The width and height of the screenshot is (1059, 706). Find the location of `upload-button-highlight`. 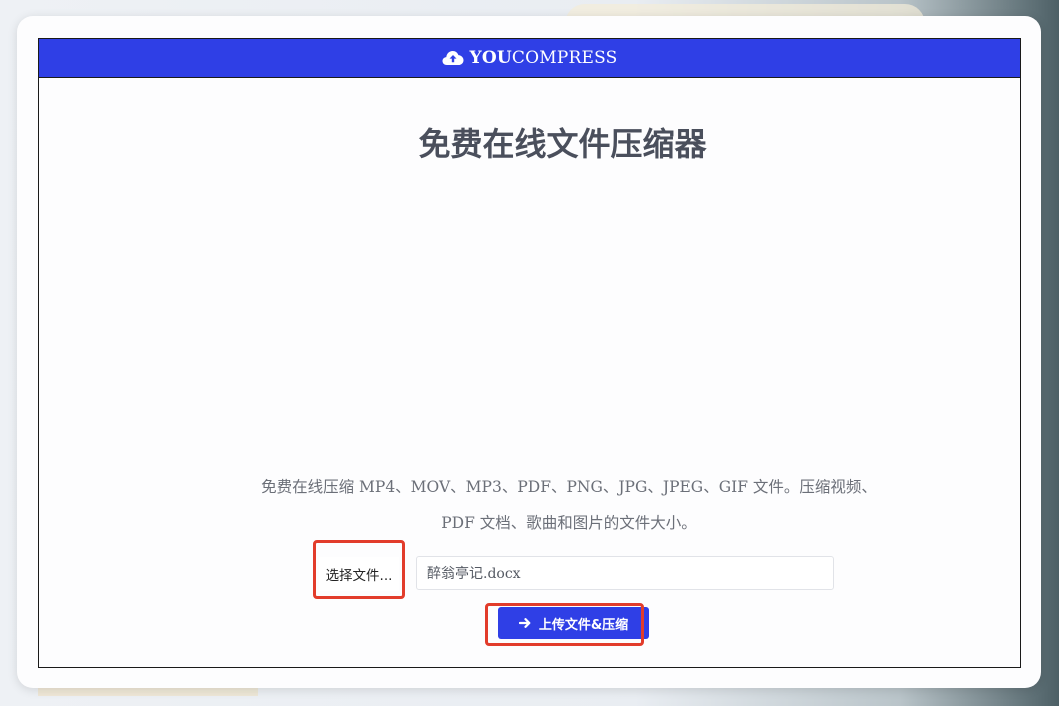

upload-button-highlight is located at coordinates (564, 624).